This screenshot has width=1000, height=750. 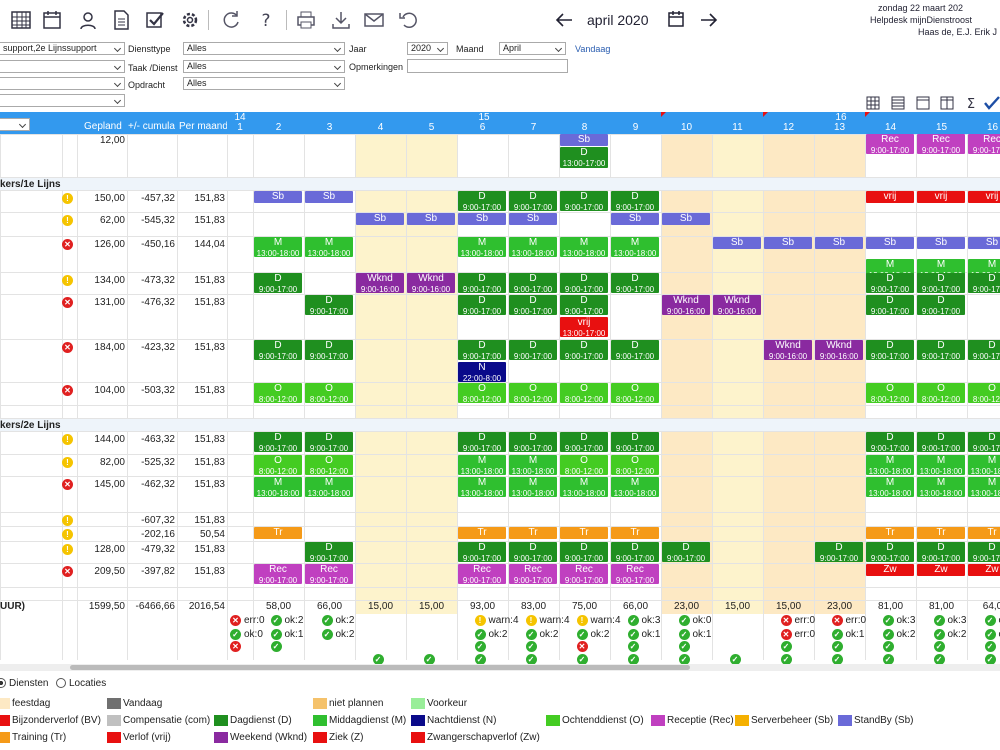 I want to click on day-header: 13, so click(x=839, y=127).